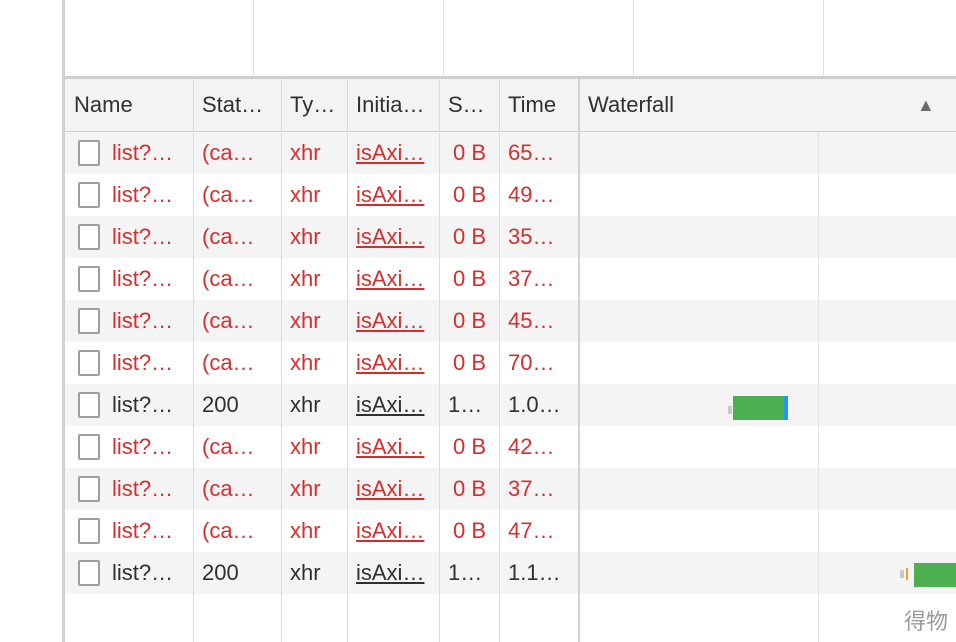 This screenshot has width=956, height=642. Describe the element at coordinates (539, 105) in the screenshot. I see `column-header-time: Time` at that location.